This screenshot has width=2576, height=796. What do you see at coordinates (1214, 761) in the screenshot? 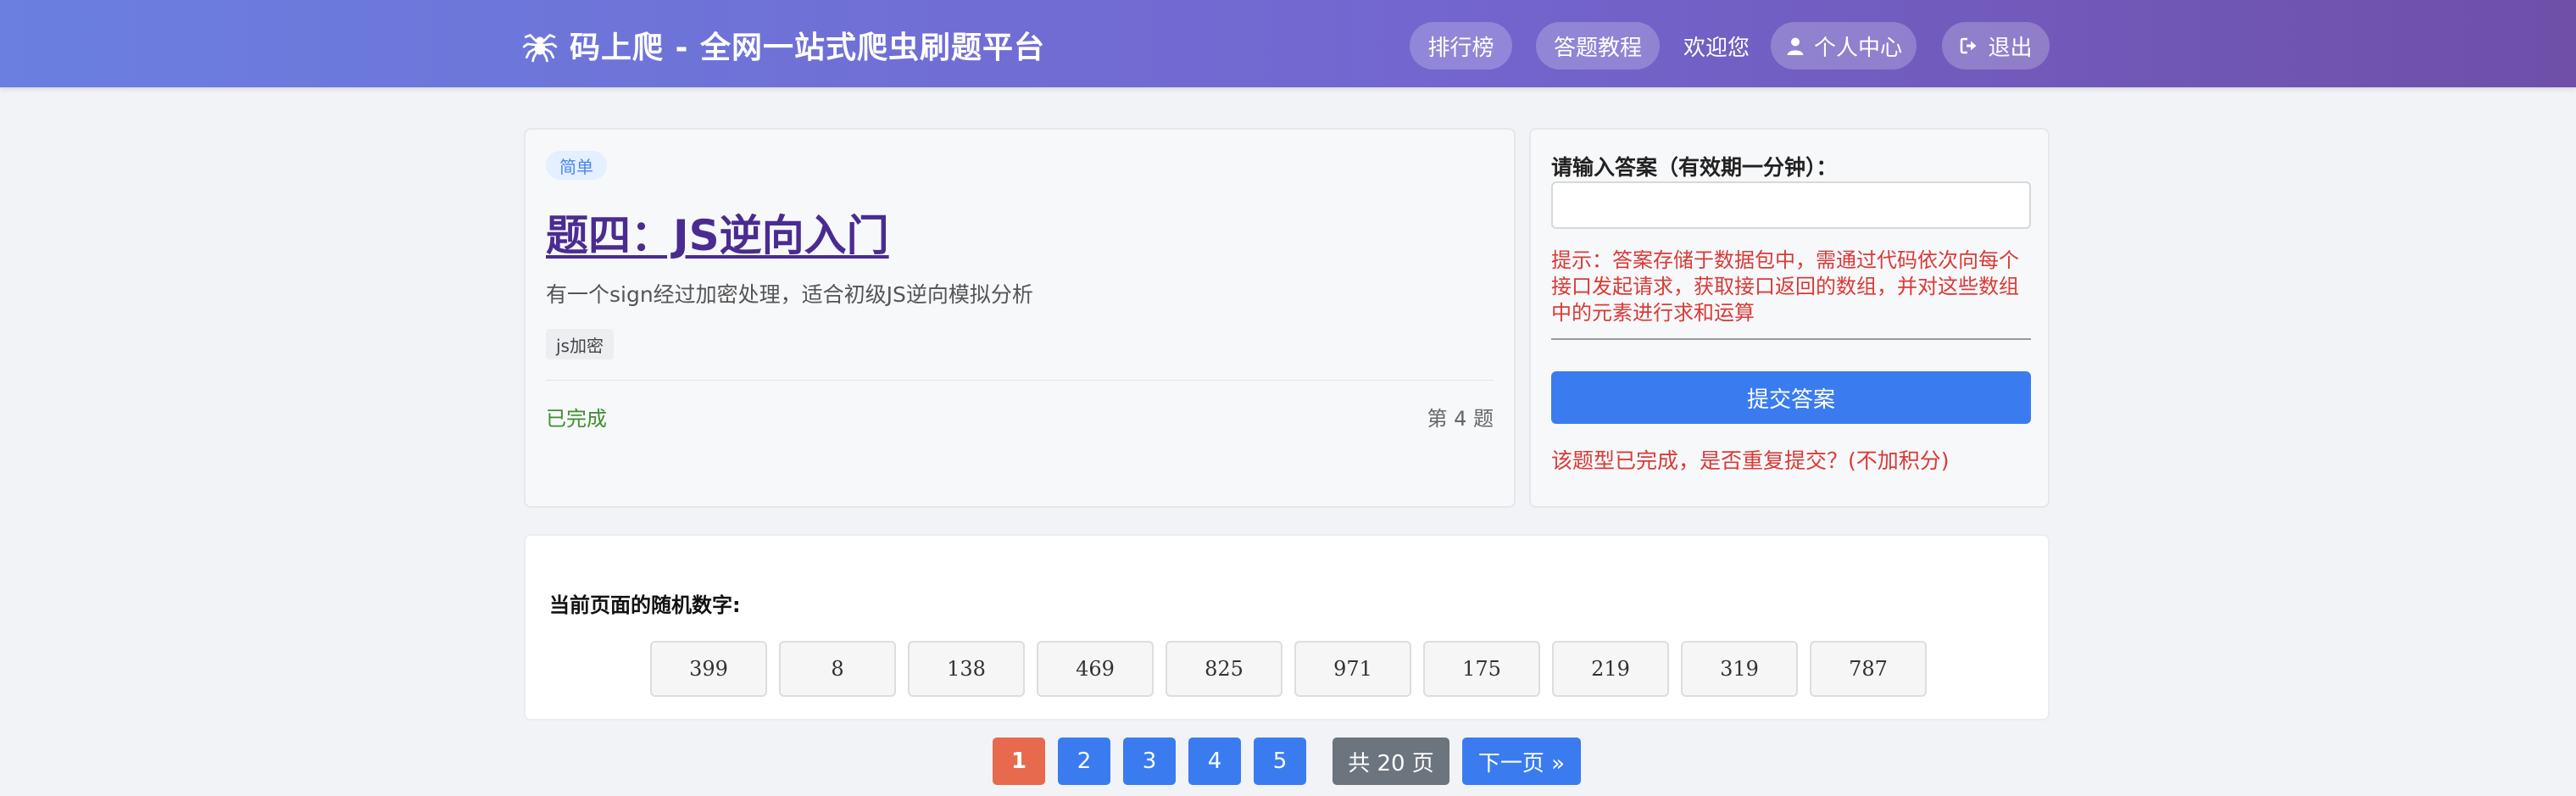
I see `page-4-button: 4` at bounding box center [1214, 761].